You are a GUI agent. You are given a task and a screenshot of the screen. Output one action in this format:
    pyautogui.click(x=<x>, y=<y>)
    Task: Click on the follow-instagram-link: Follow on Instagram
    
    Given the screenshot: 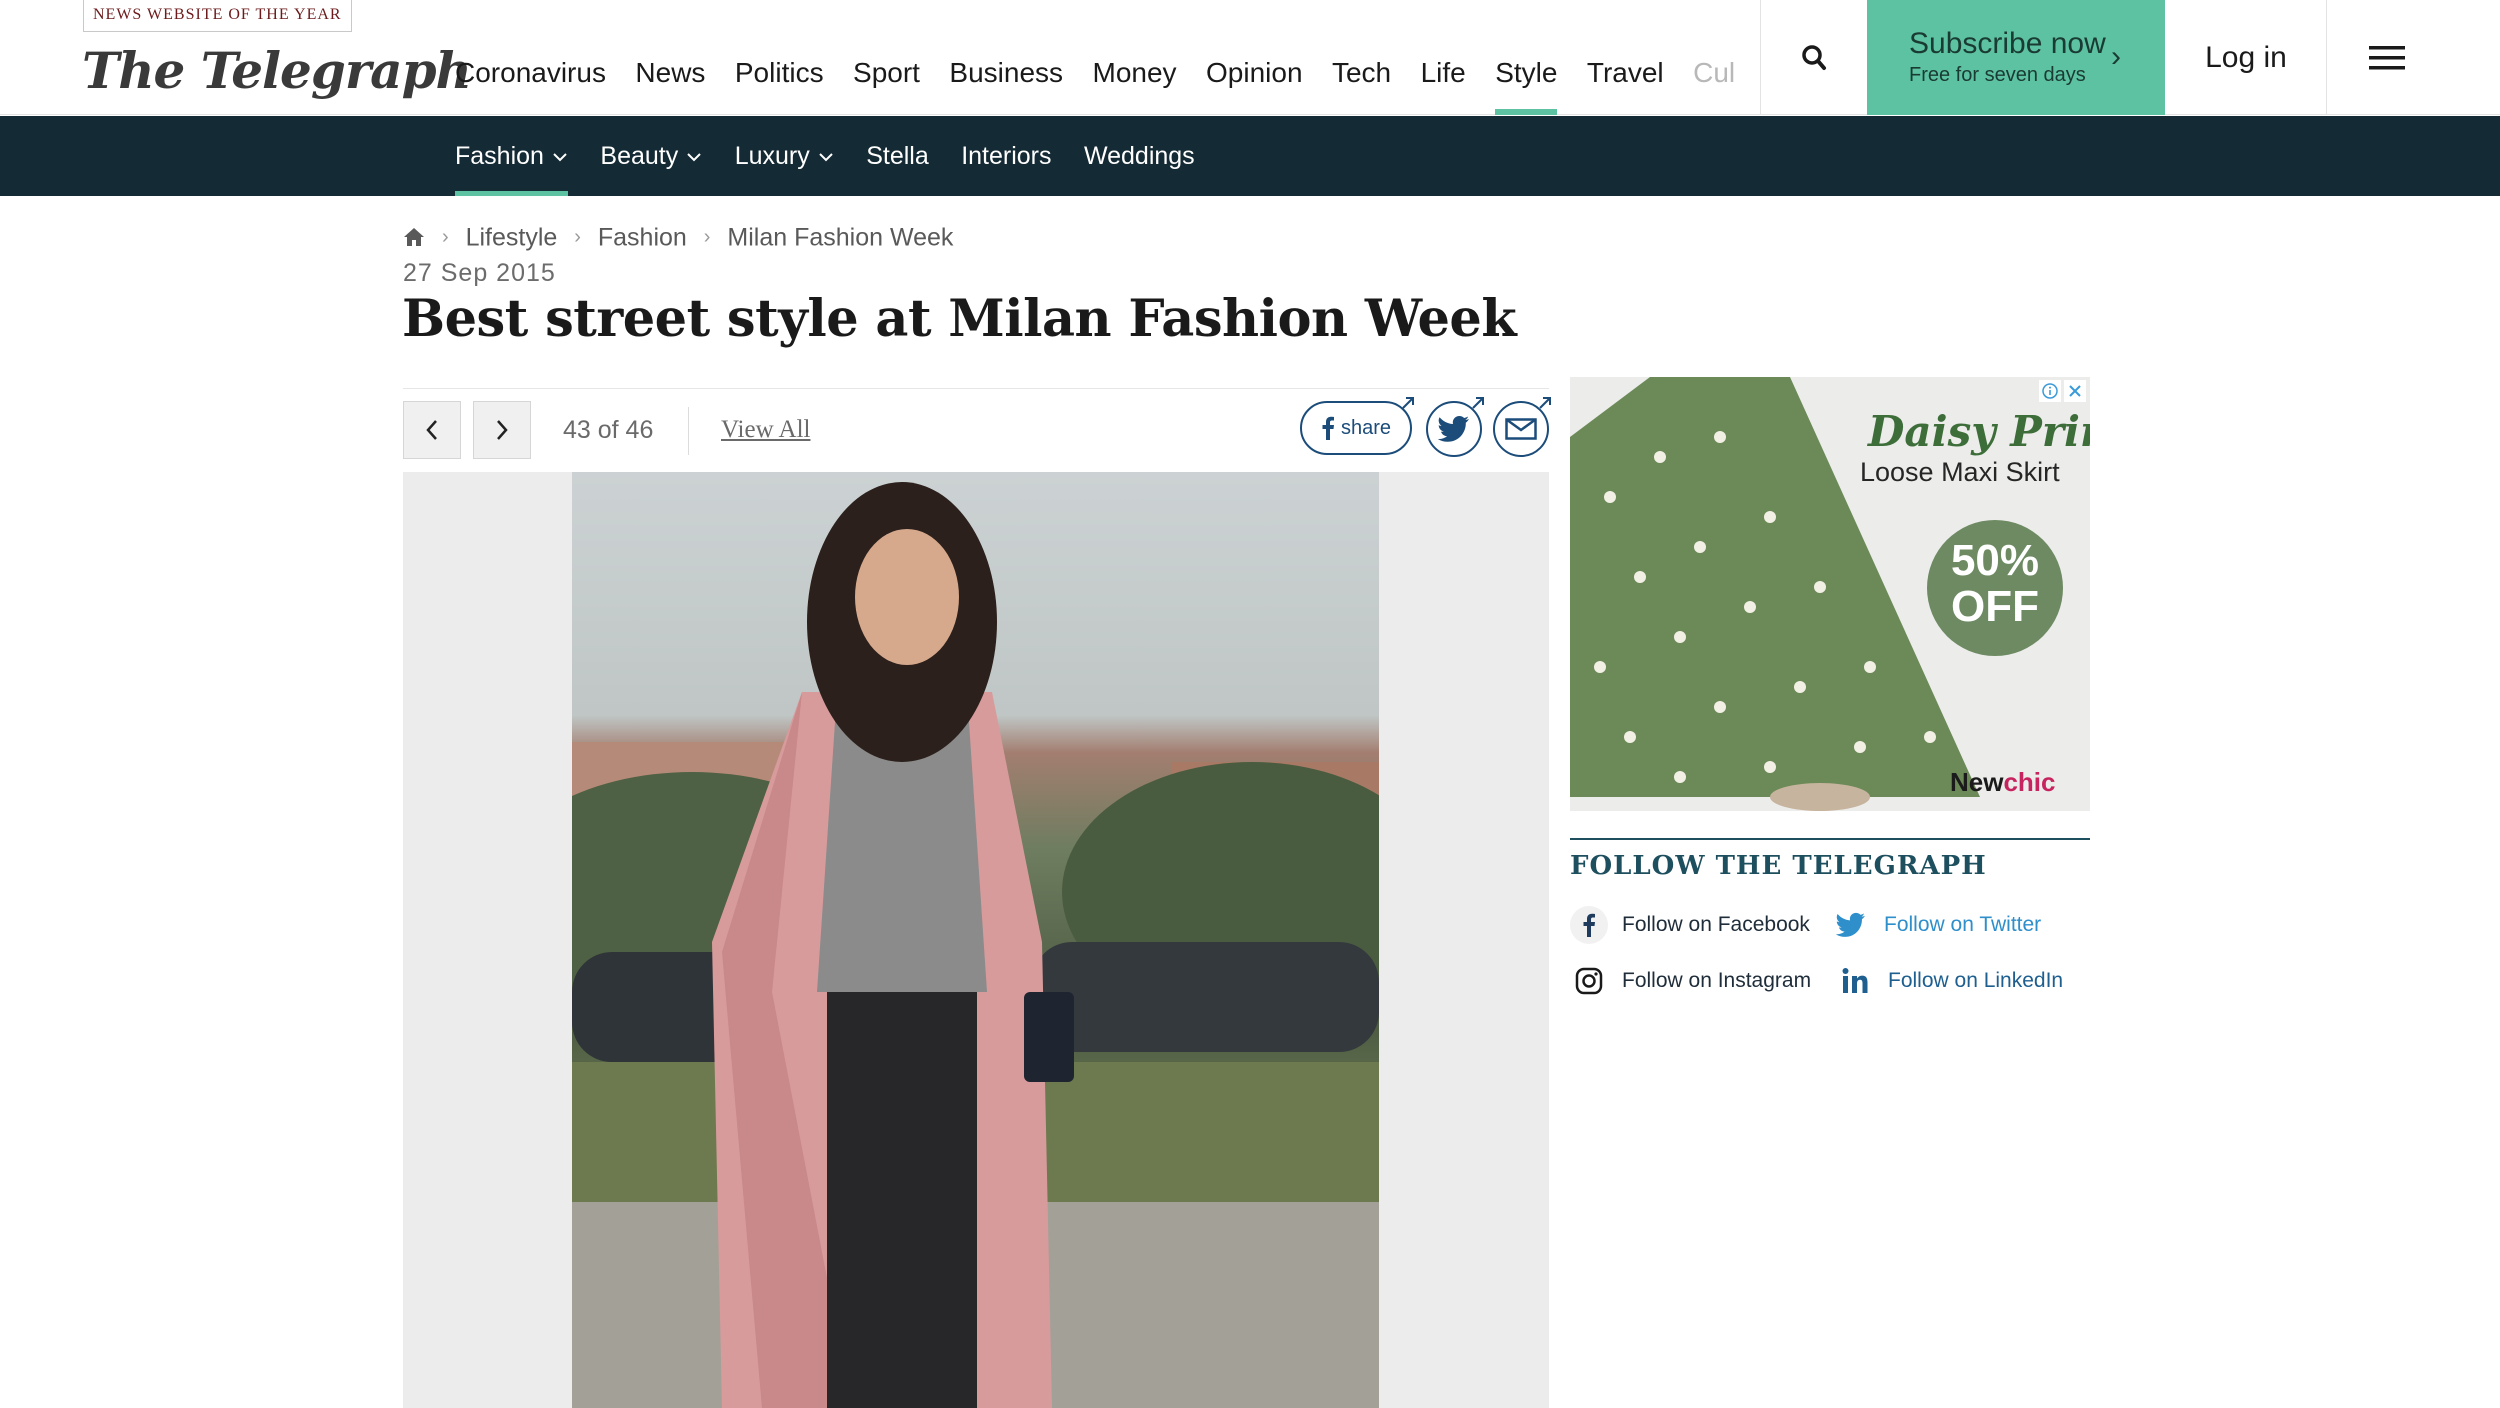 What is the action you would take?
    pyautogui.click(x=1690, y=981)
    